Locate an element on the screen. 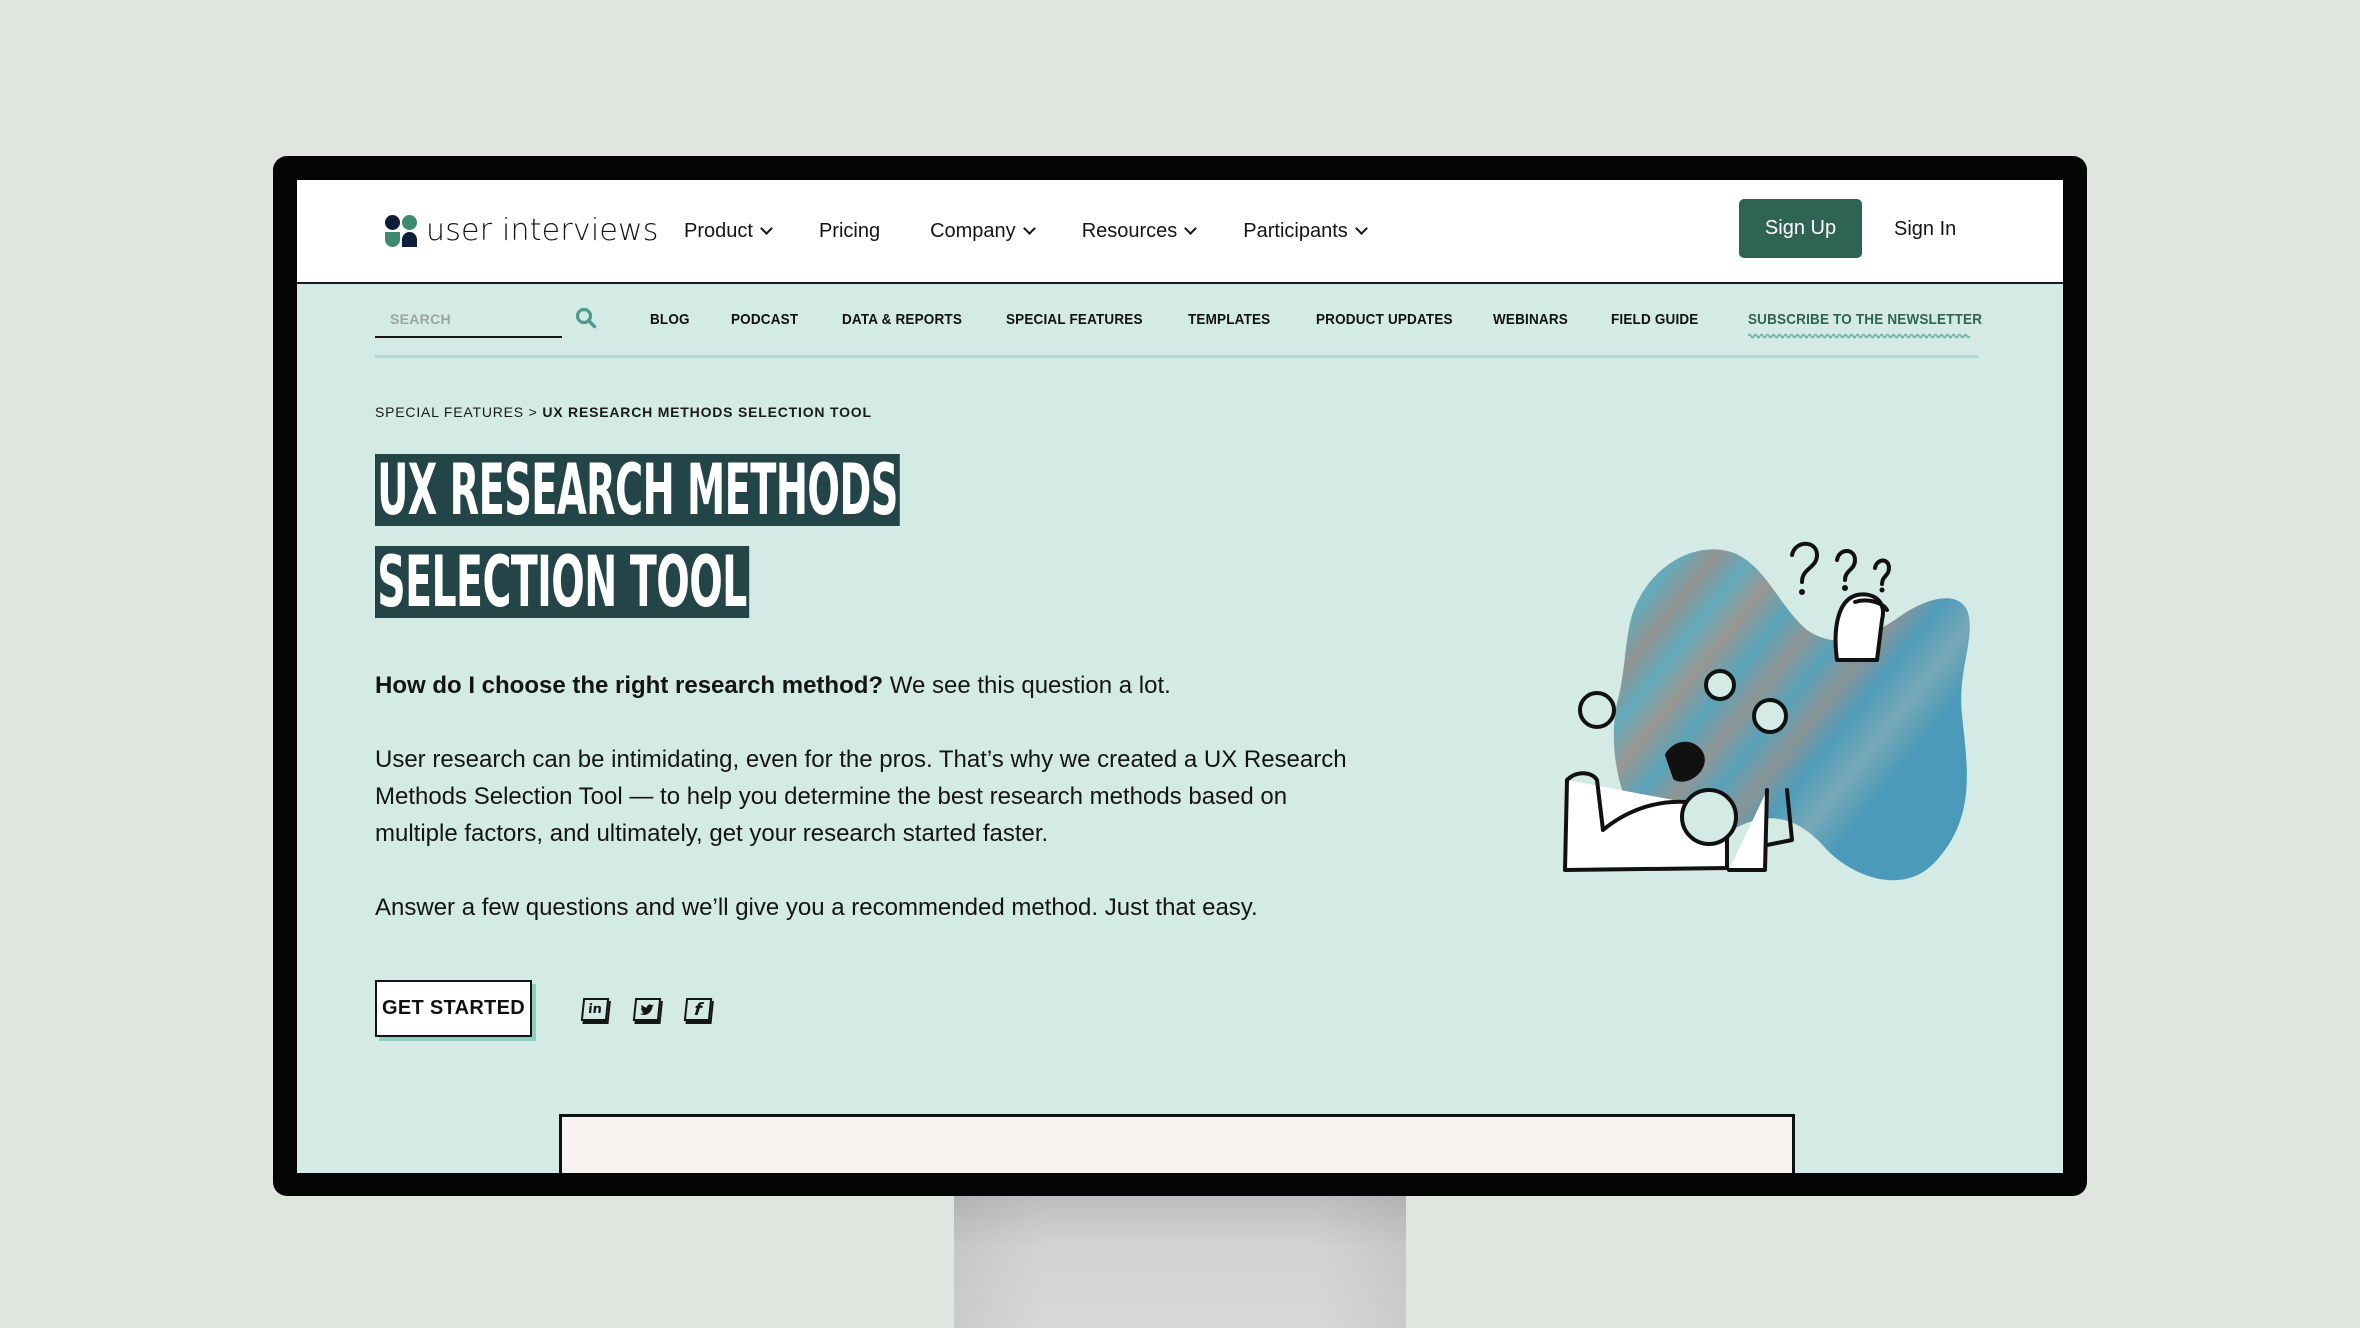  logo: user interviews is located at coordinates (522, 230).